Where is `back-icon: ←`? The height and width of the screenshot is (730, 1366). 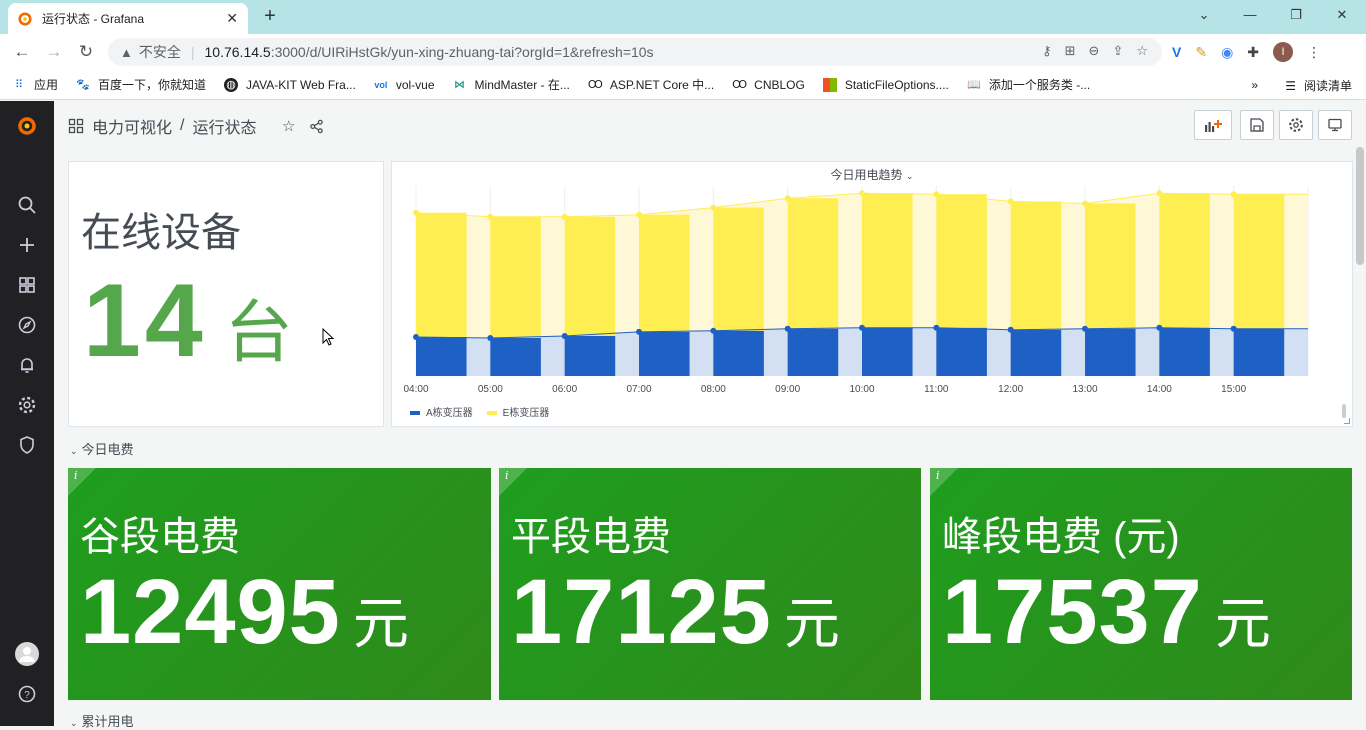
back-icon: ← is located at coordinates (22, 52).